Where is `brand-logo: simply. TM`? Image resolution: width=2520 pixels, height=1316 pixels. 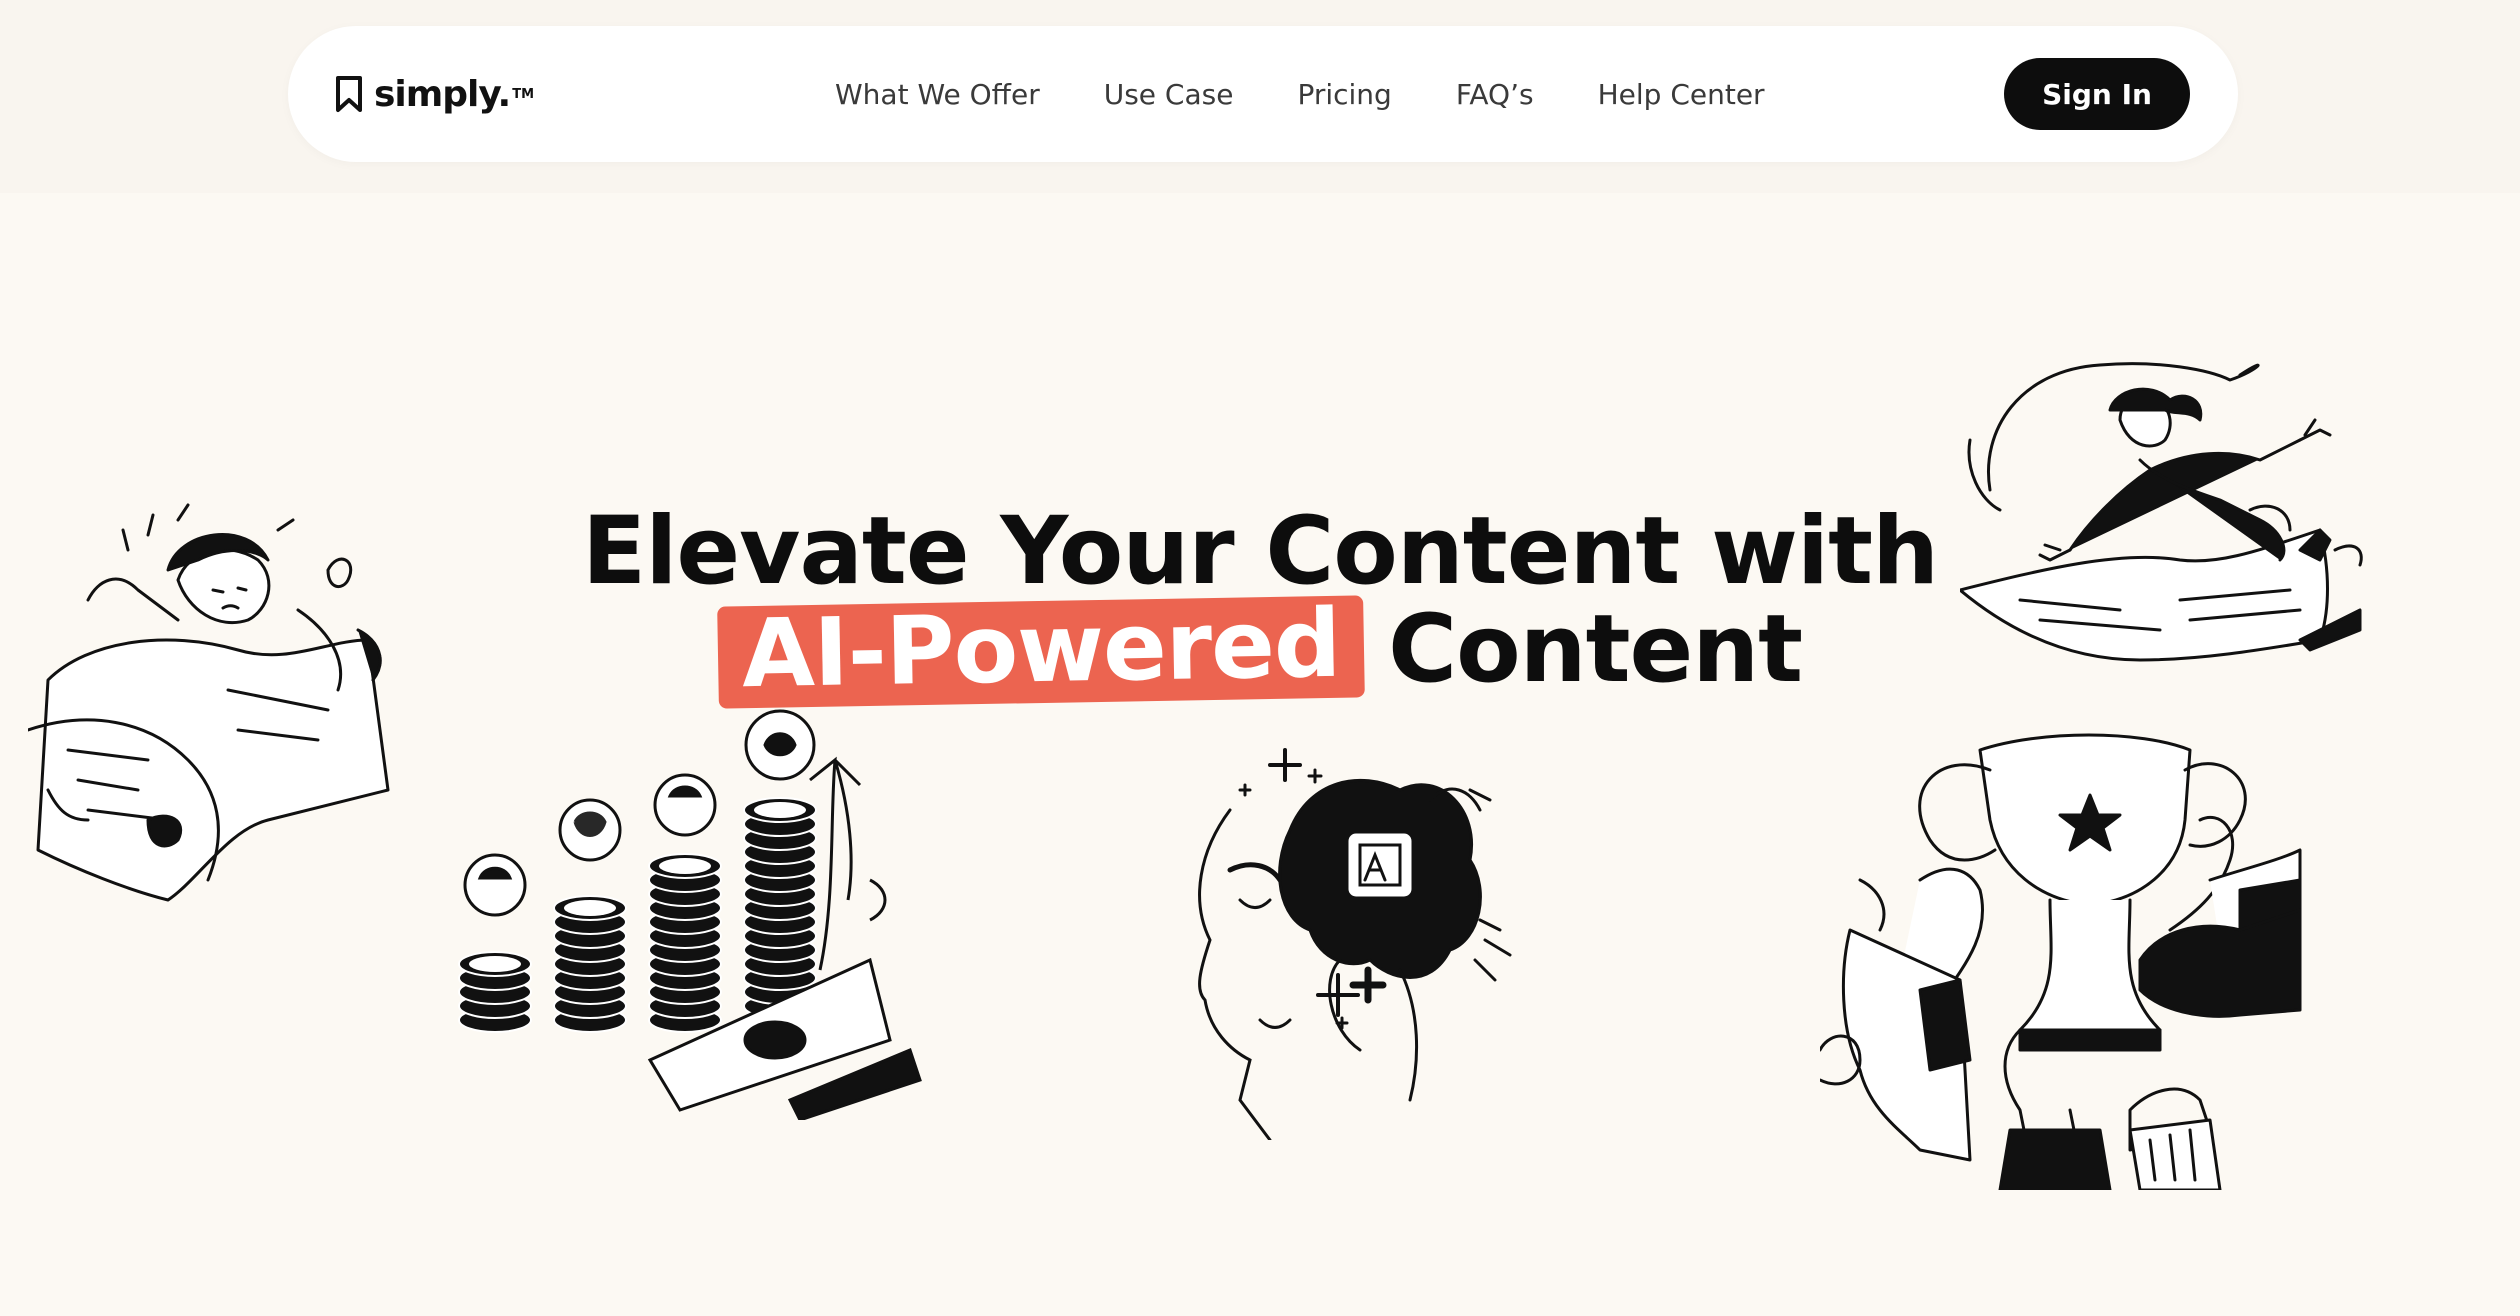 brand-logo: simply. TM is located at coordinates (434, 94).